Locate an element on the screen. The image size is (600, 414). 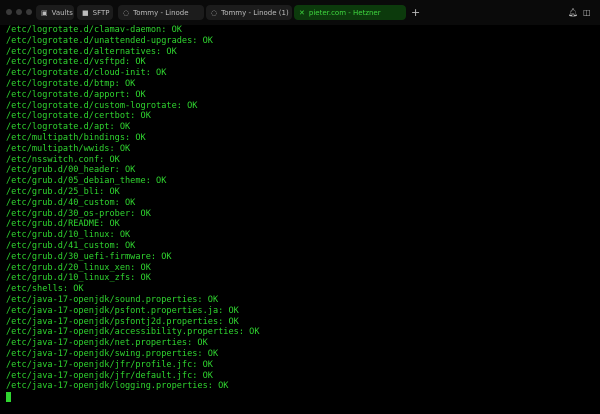
terminal-line: /etc/logrotate.d/cloud-init: OK is located at coordinates (86, 73).